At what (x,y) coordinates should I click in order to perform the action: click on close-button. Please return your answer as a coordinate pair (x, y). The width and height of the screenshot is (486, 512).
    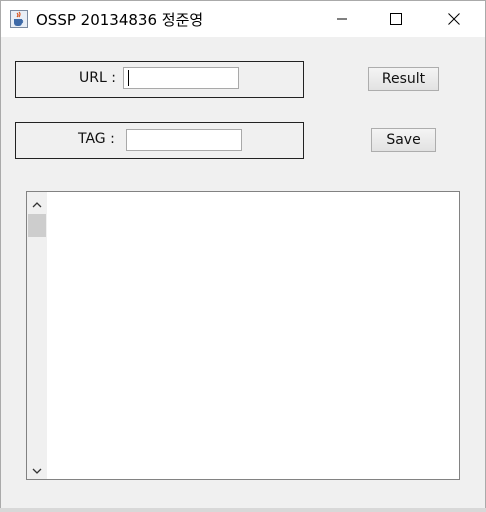
    Looking at the image, I should click on (454, 19).